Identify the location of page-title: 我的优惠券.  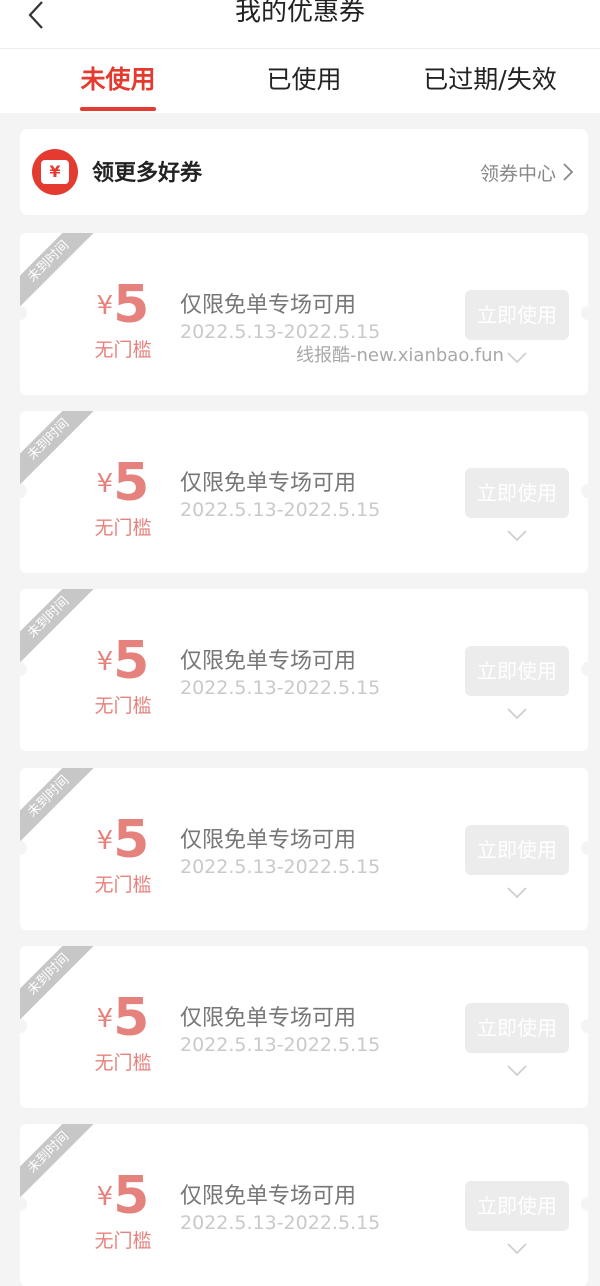
(299, 13).